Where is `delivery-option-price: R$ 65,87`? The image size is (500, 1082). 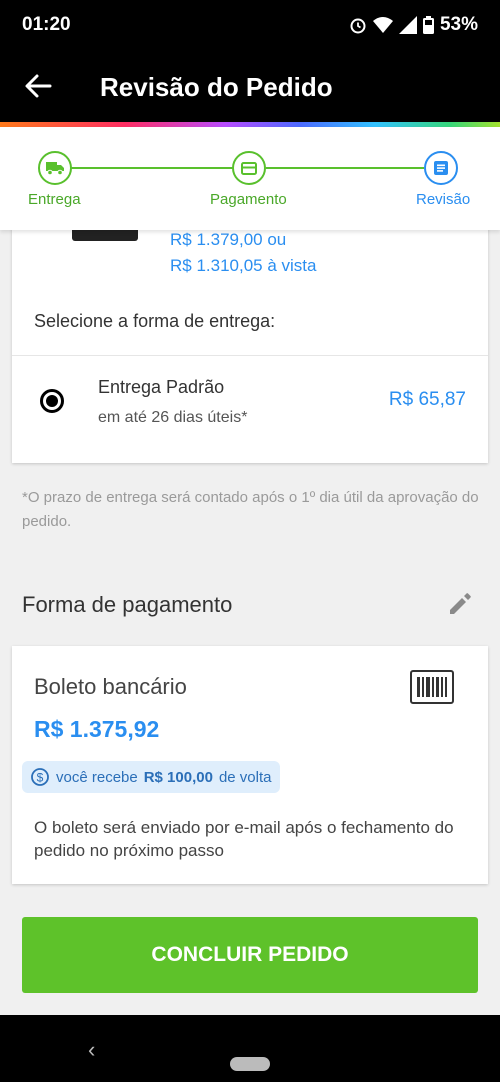 delivery-option-price: R$ 65,87 is located at coordinates (427, 399).